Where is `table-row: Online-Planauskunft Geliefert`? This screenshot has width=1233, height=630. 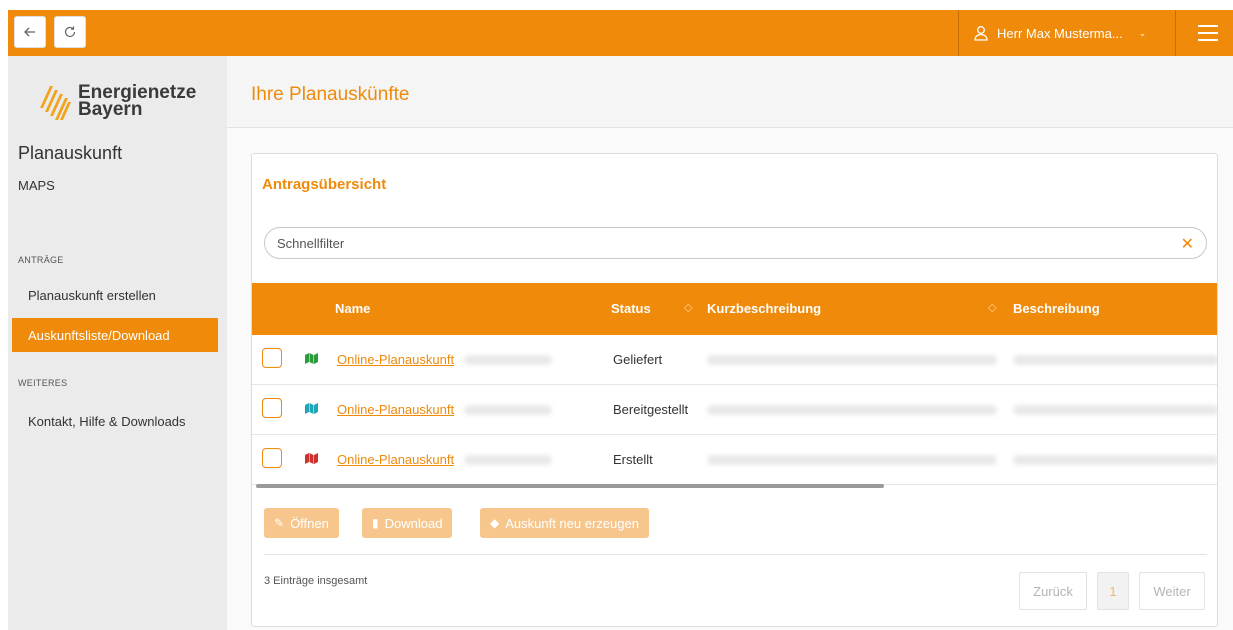 table-row: Online-Planauskunft Geliefert is located at coordinates (734, 360).